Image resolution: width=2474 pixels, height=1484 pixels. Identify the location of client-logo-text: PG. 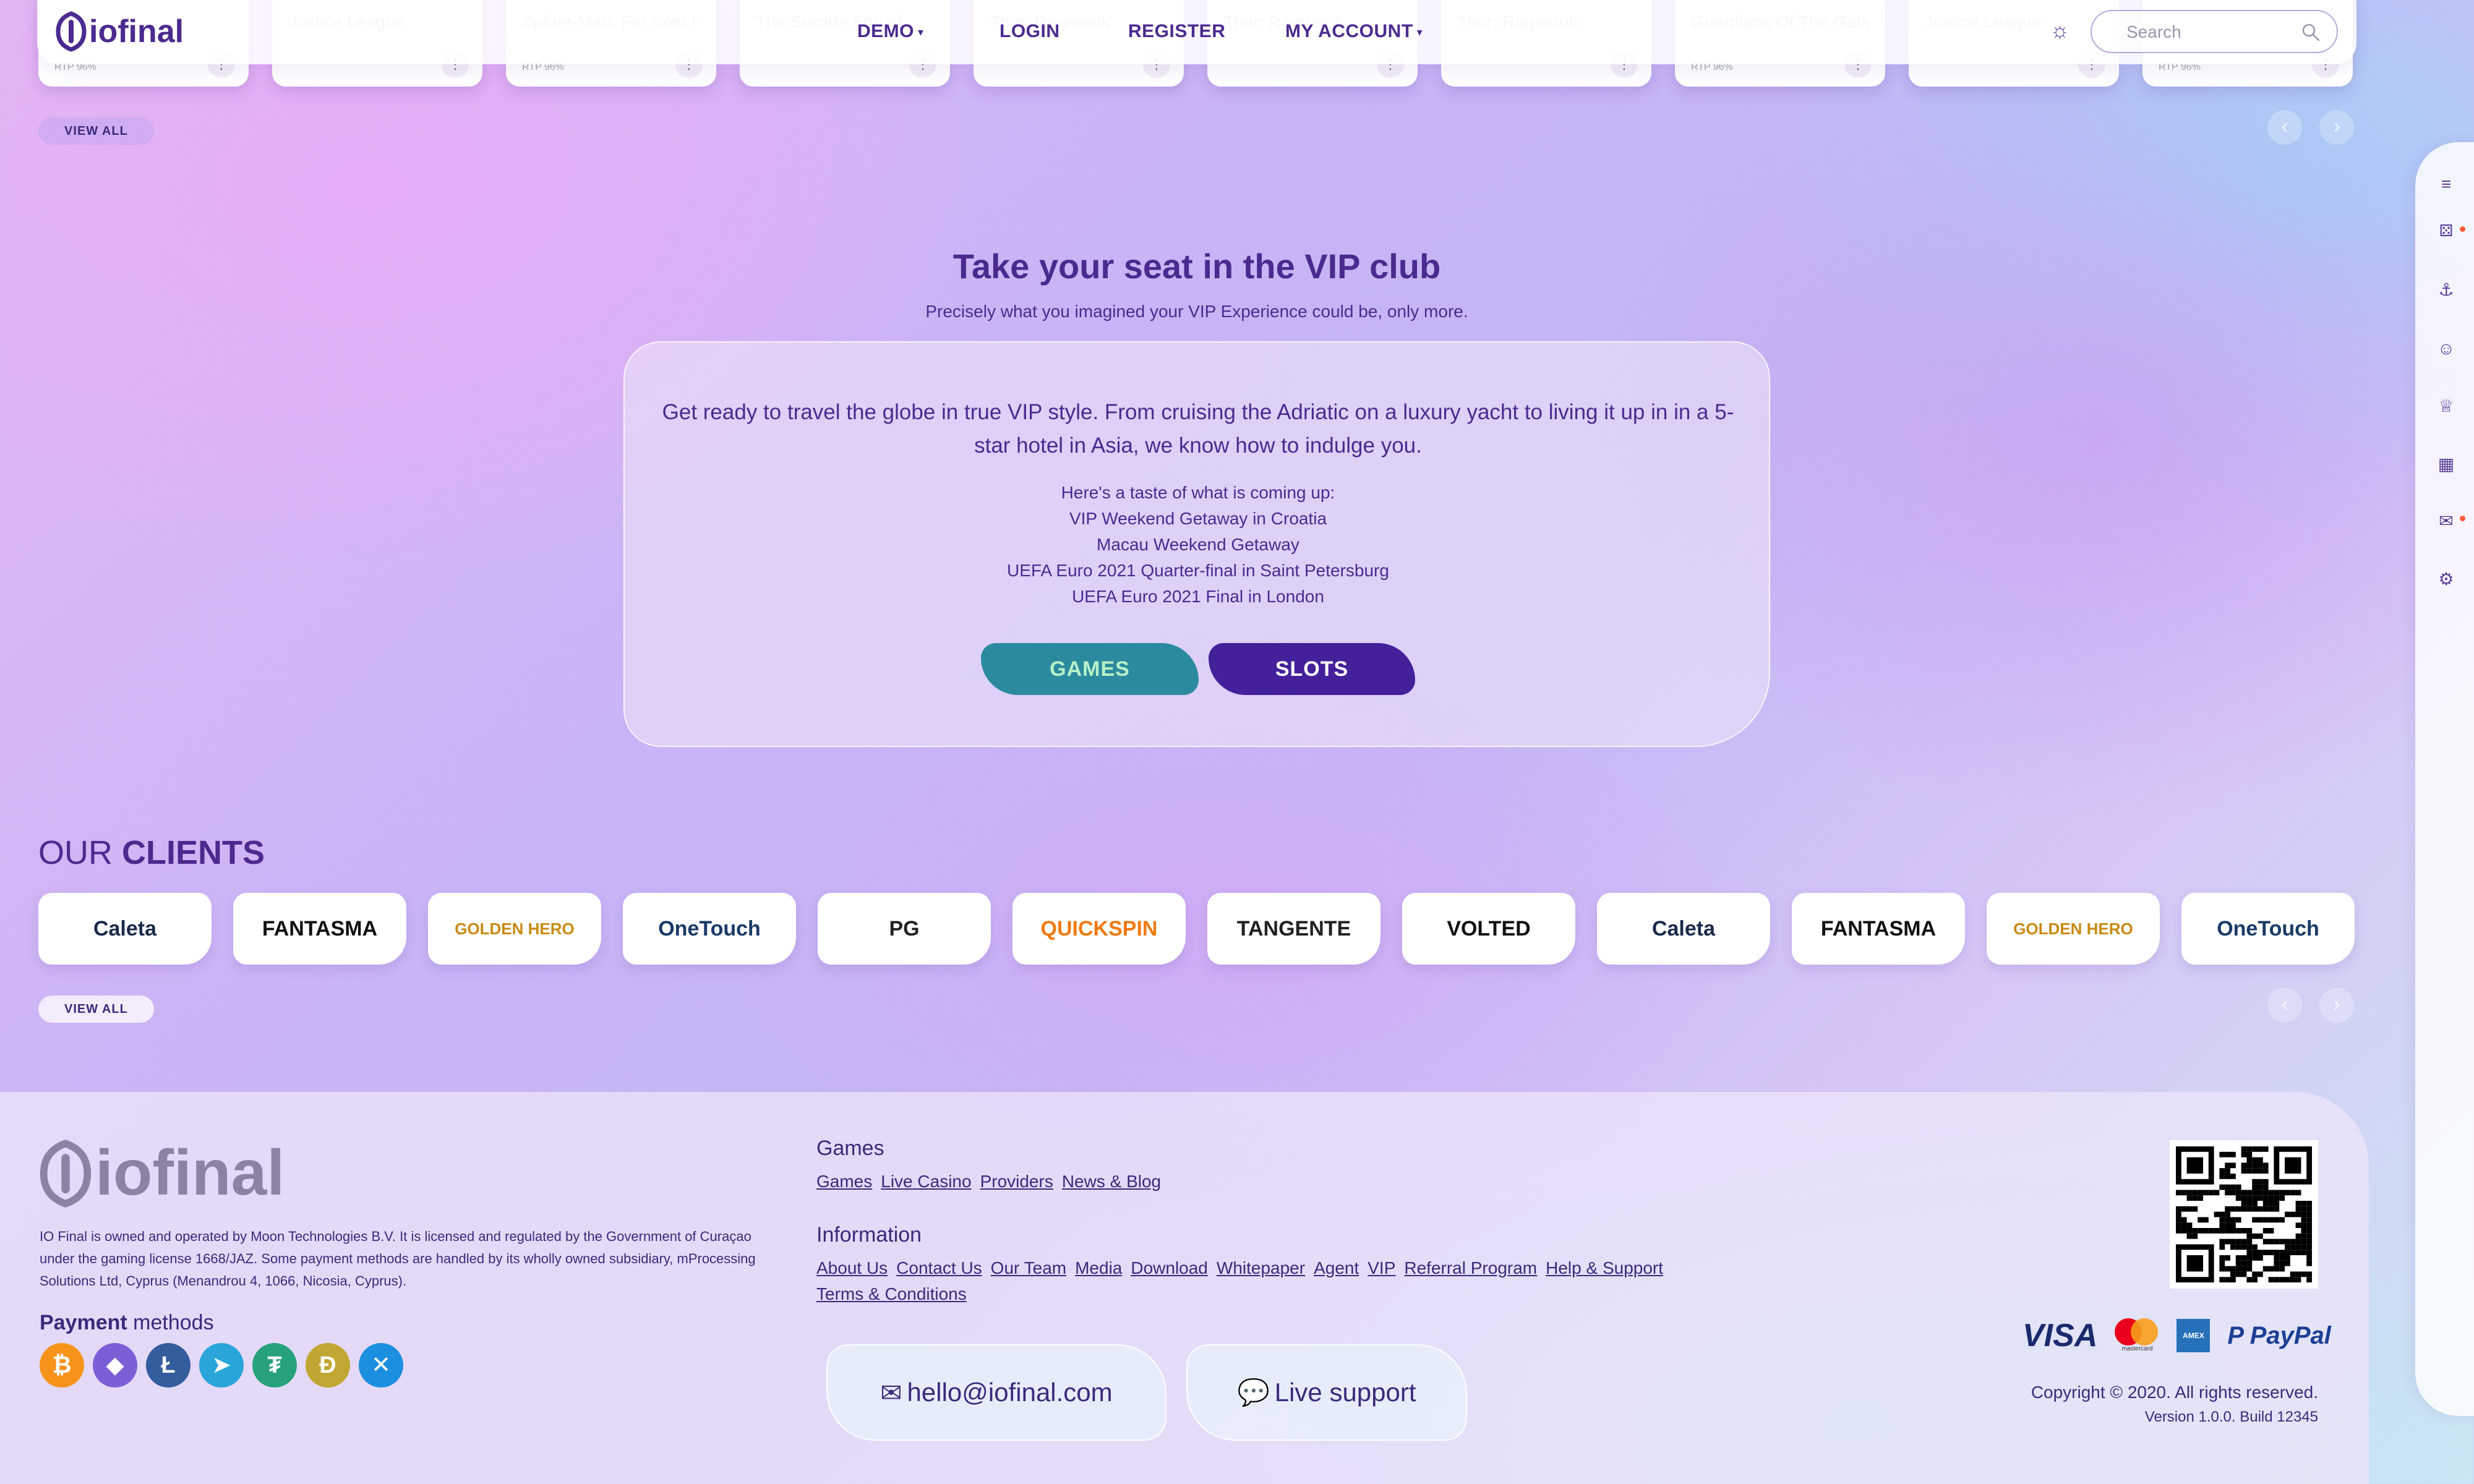
(904, 928).